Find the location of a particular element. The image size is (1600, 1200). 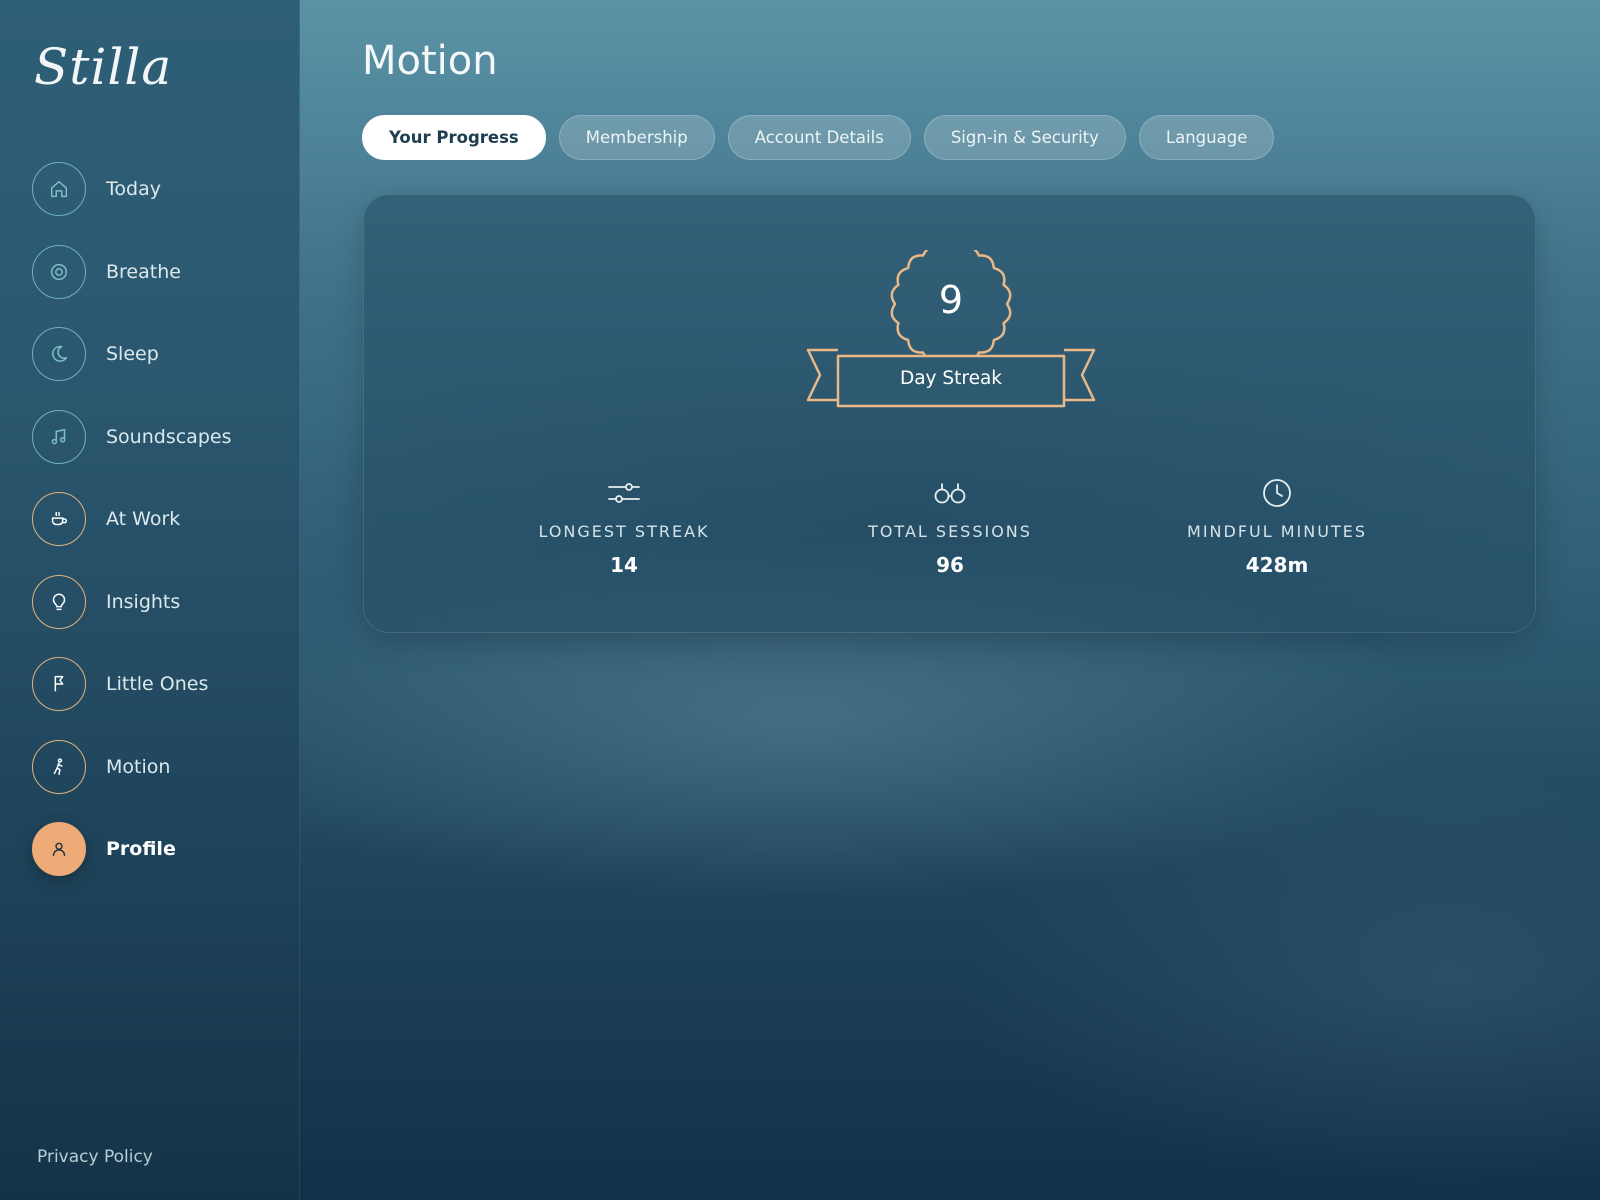

tab-membership: Membership is located at coordinates (636, 137).